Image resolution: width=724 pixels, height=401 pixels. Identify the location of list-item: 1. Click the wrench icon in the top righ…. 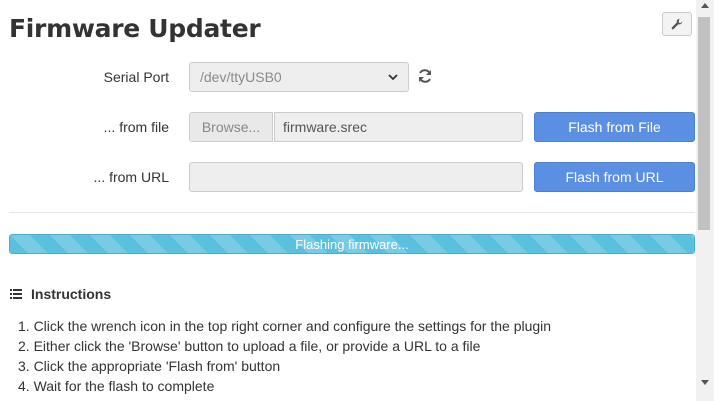
(285, 326).